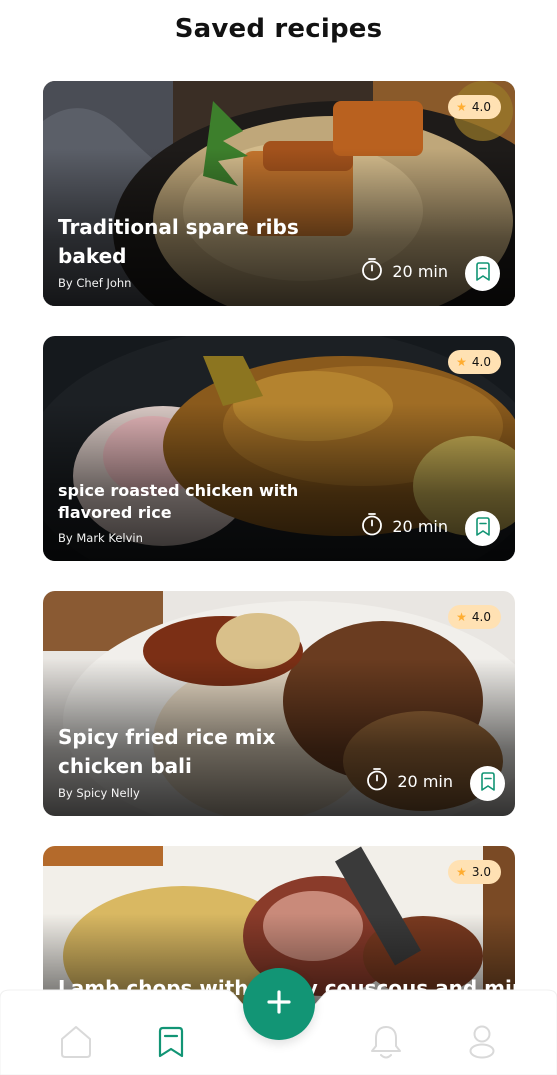 The image size is (557, 1075). Describe the element at coordinates (95, 283) in the screenshot. I see `recipe-author: By Chef John` at that location.